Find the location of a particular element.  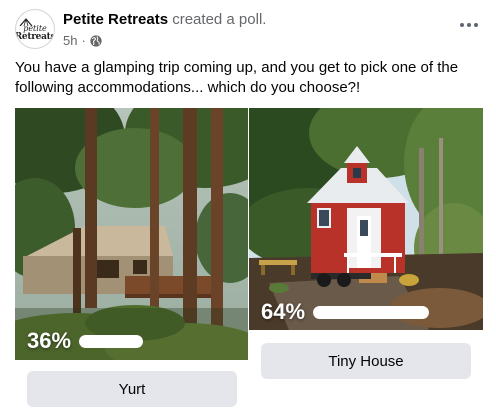

post-author-line: Petite Retreats created a poll. is located at coordinates (164, 20).